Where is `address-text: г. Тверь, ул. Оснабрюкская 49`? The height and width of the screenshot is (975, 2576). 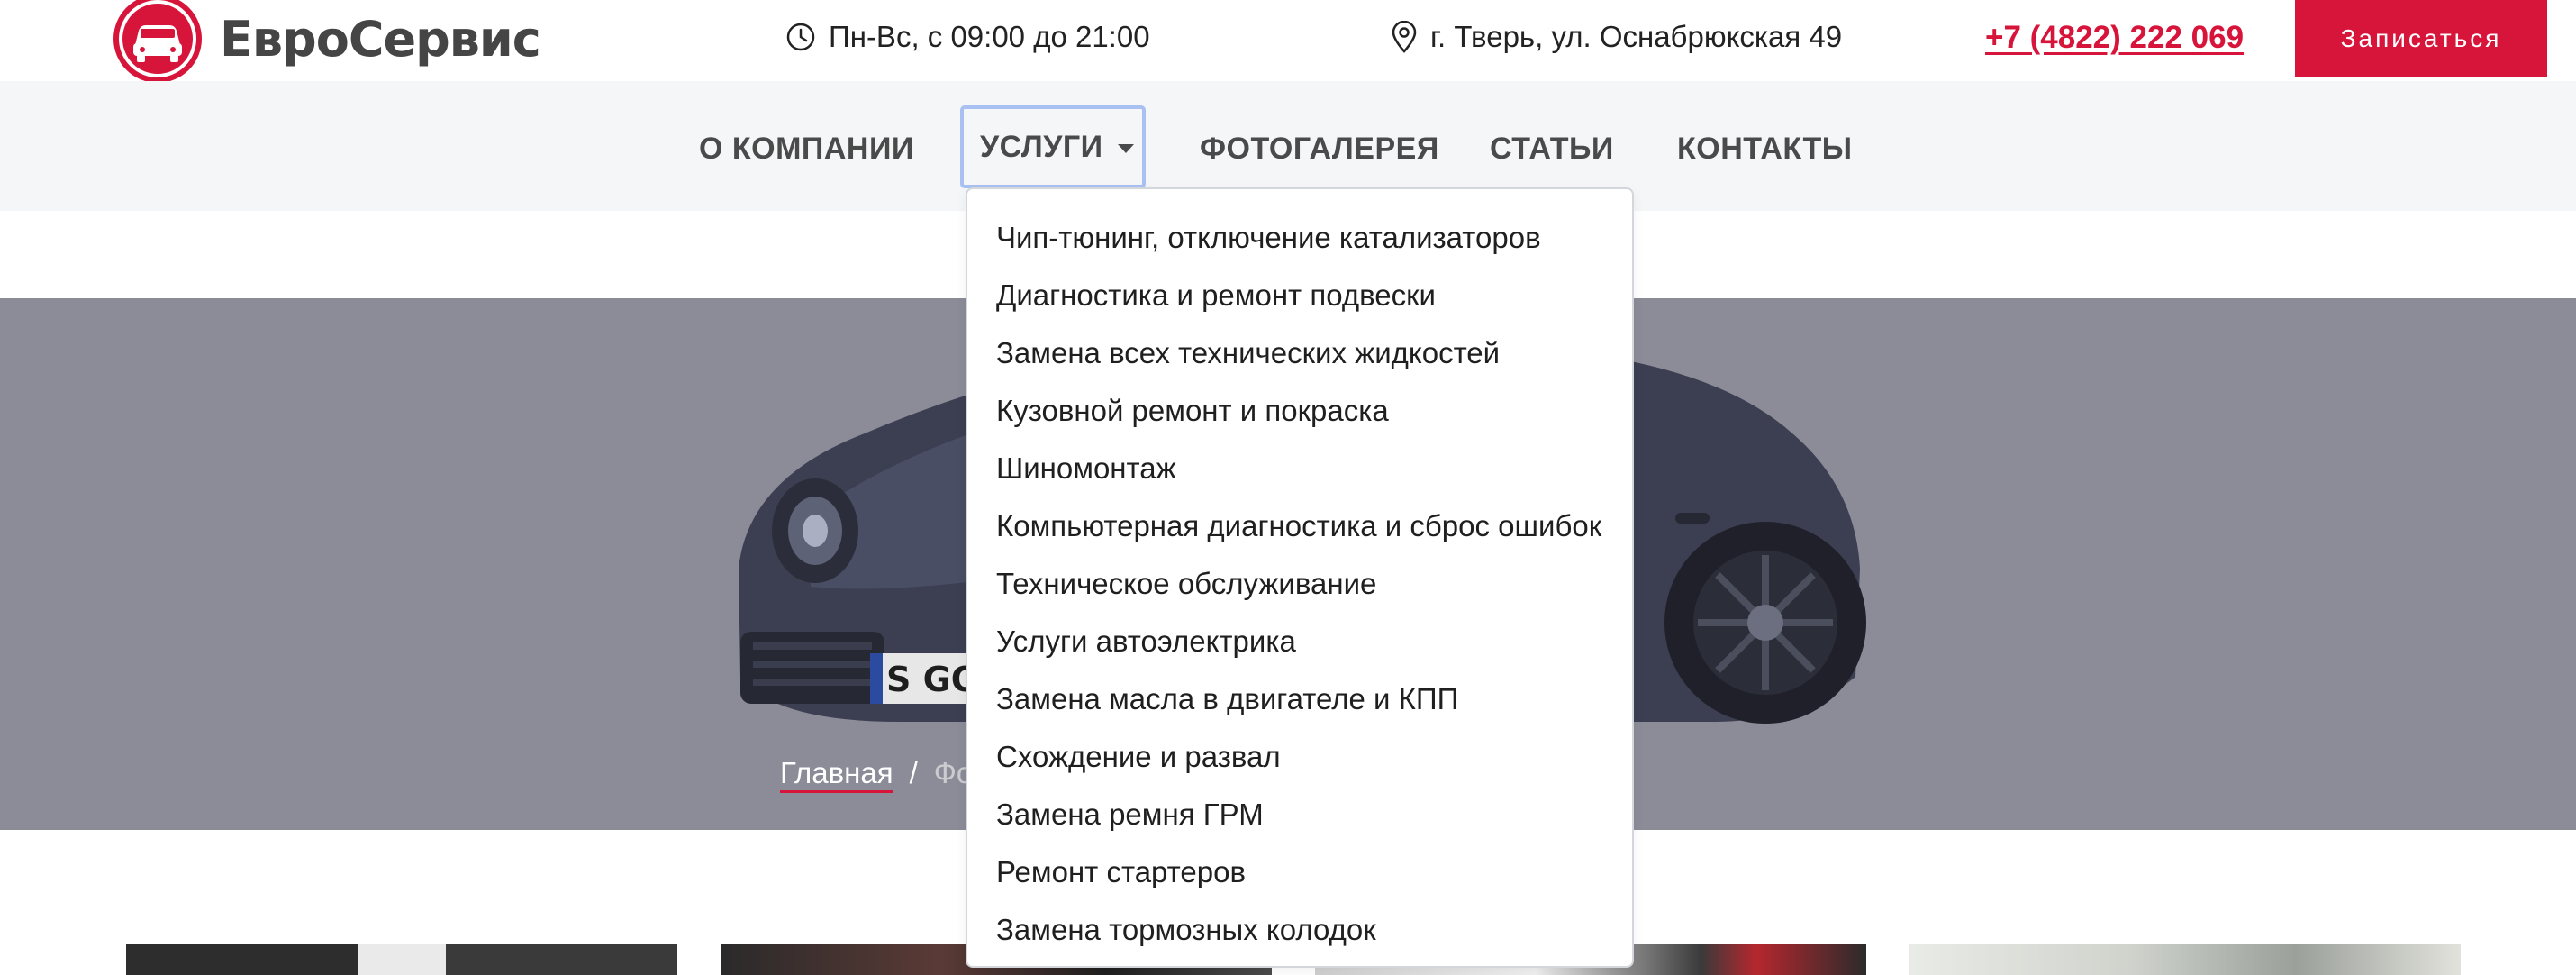 address-text: г. Тверь, ул. Оснабрюкская 49 is located at coordinates (1636, 36).